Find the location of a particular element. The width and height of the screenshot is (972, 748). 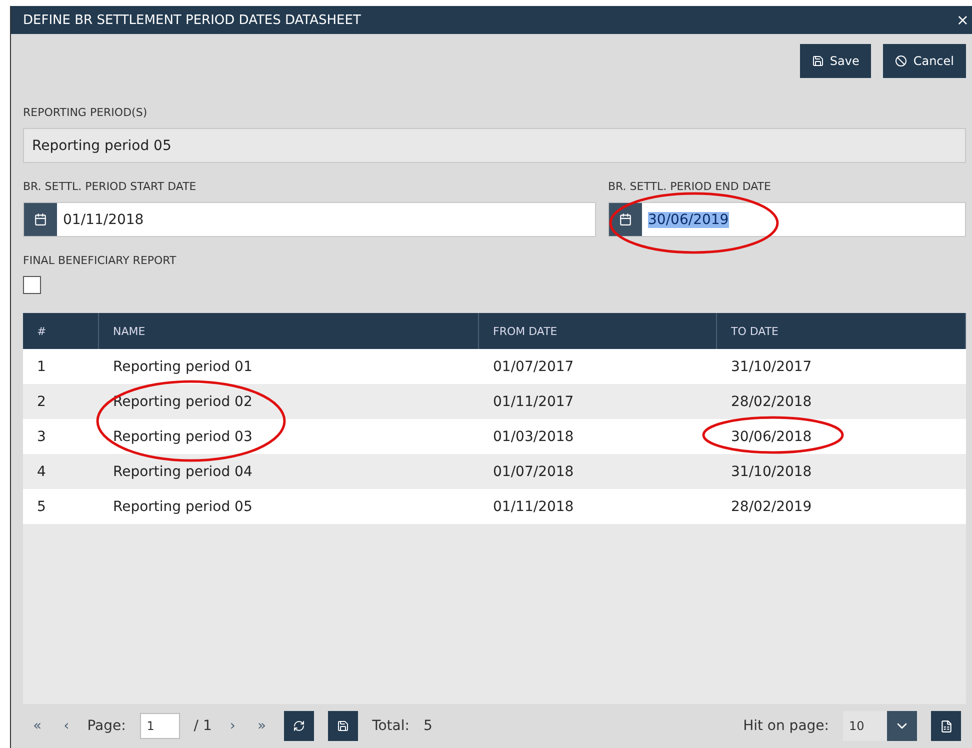

last-page-button: » is located at coordinates (261, 726).